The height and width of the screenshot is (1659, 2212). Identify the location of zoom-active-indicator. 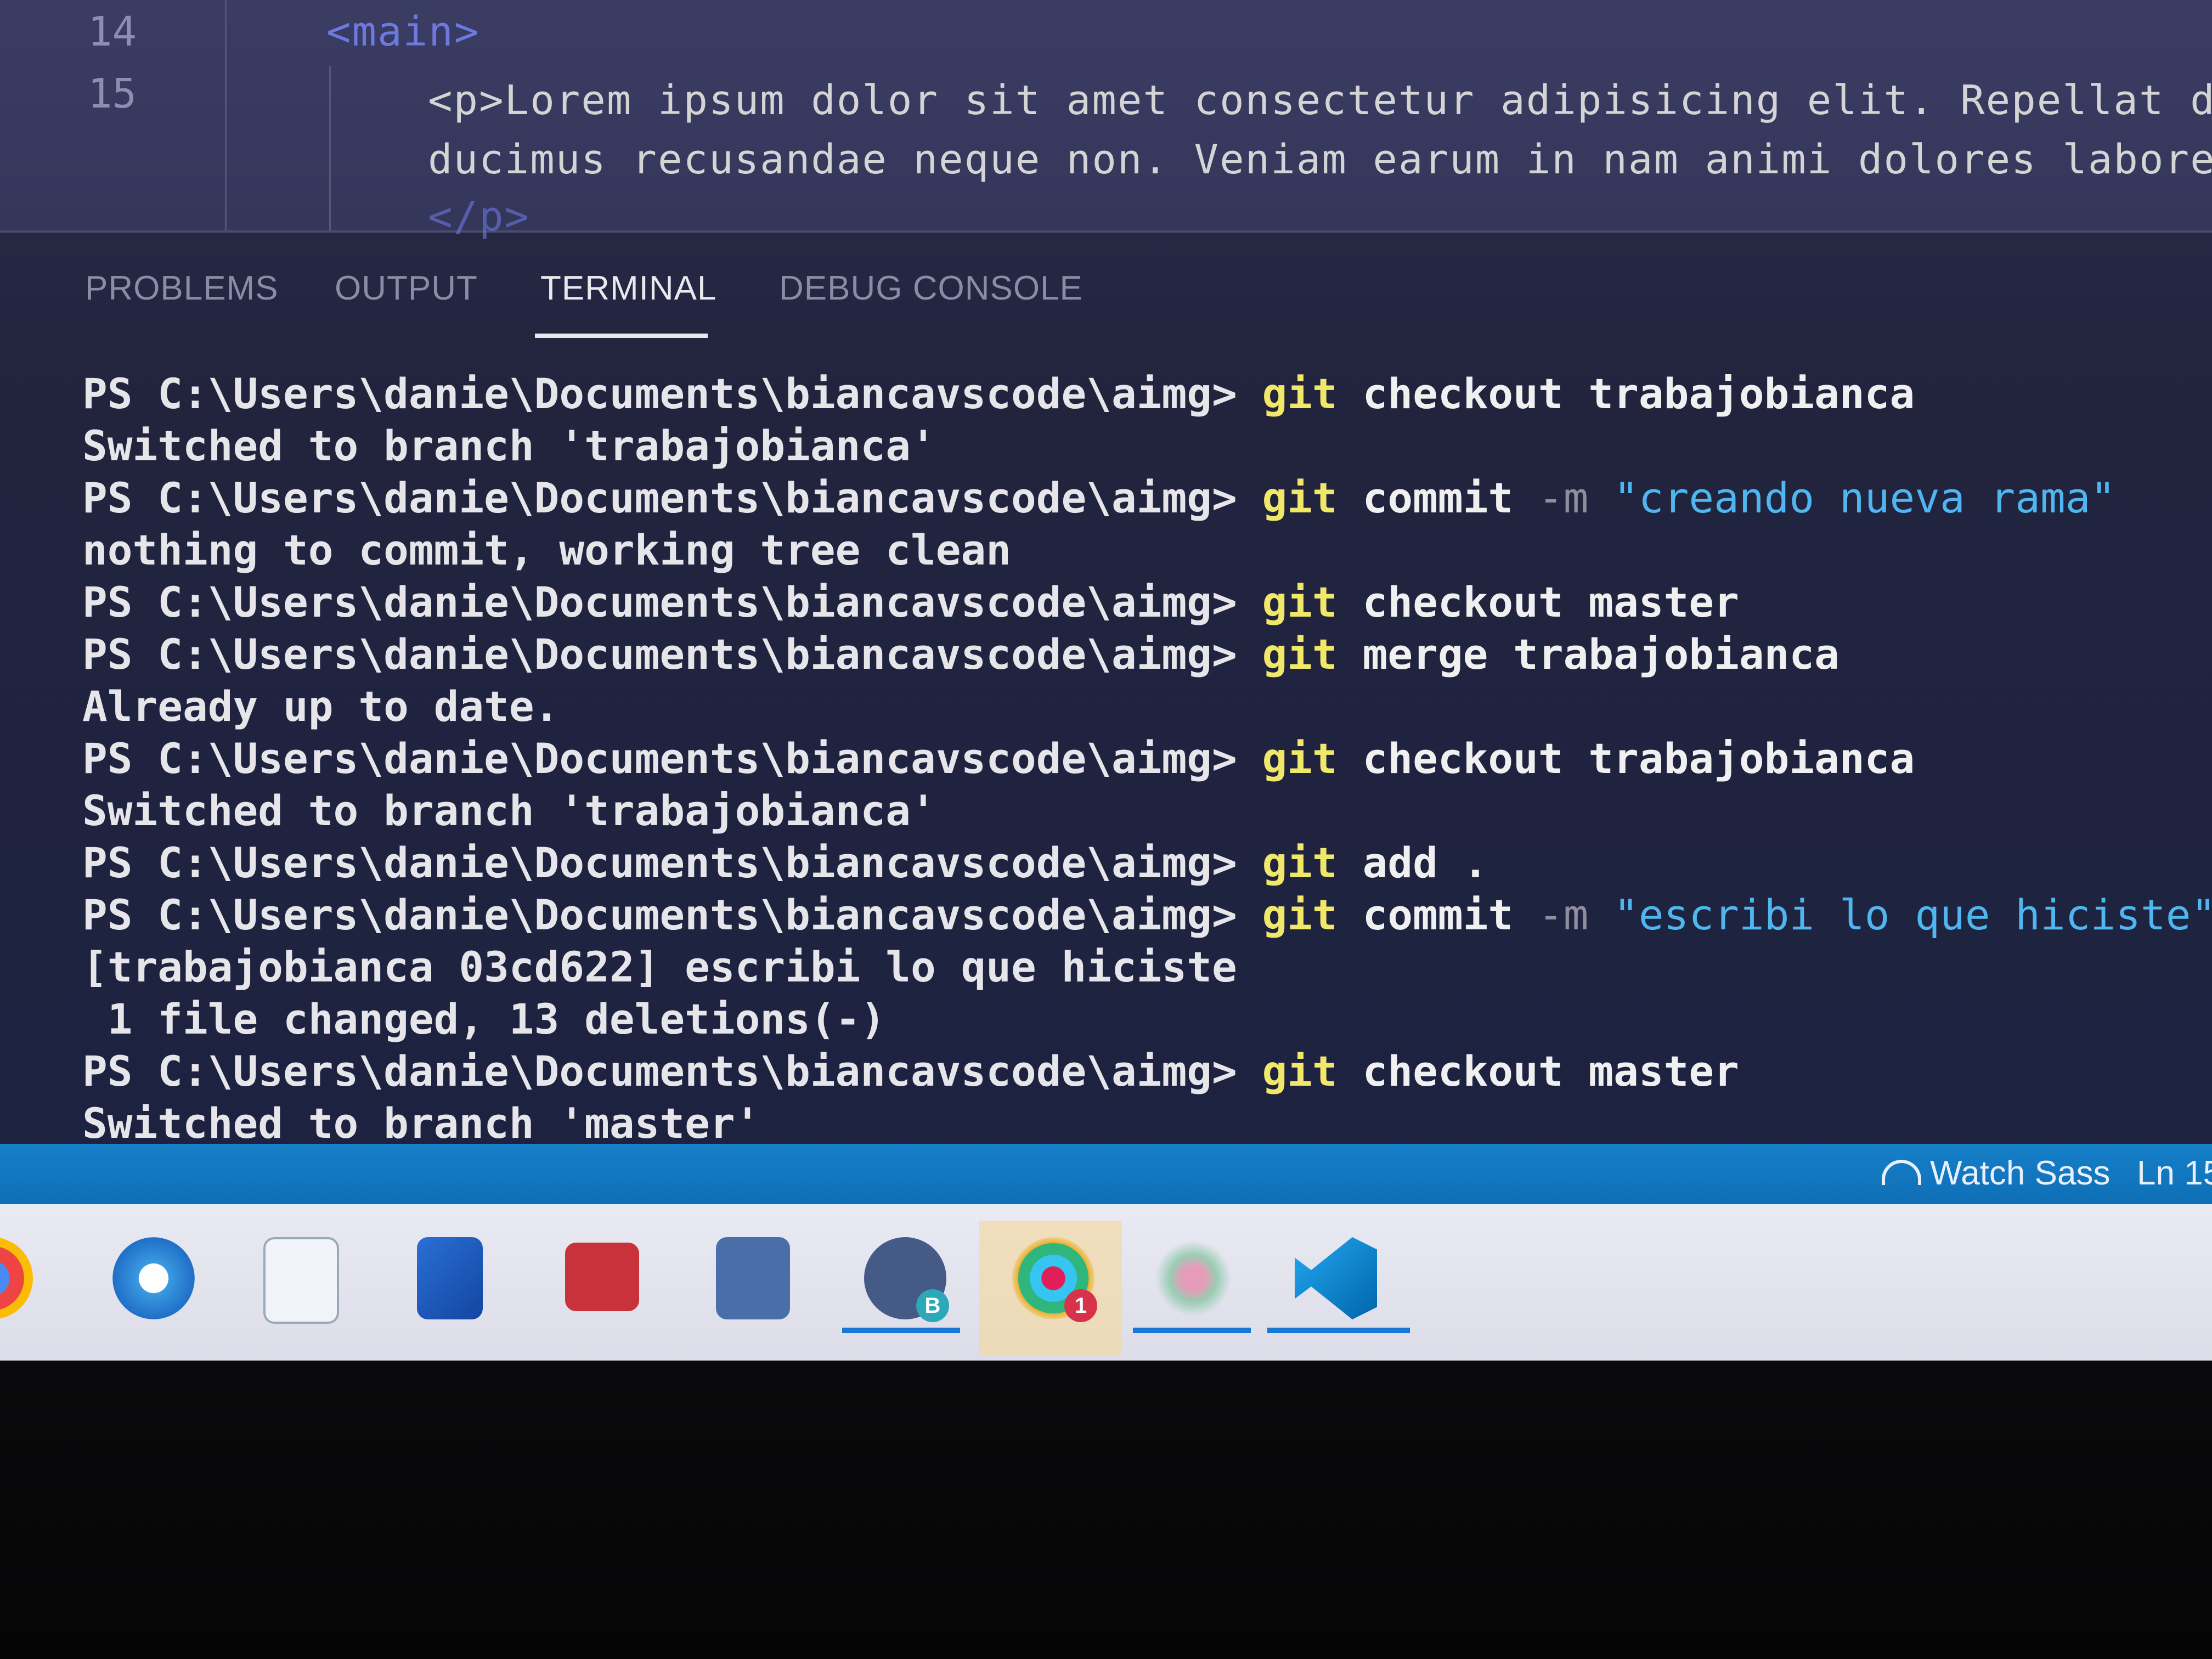
(901, 1331).